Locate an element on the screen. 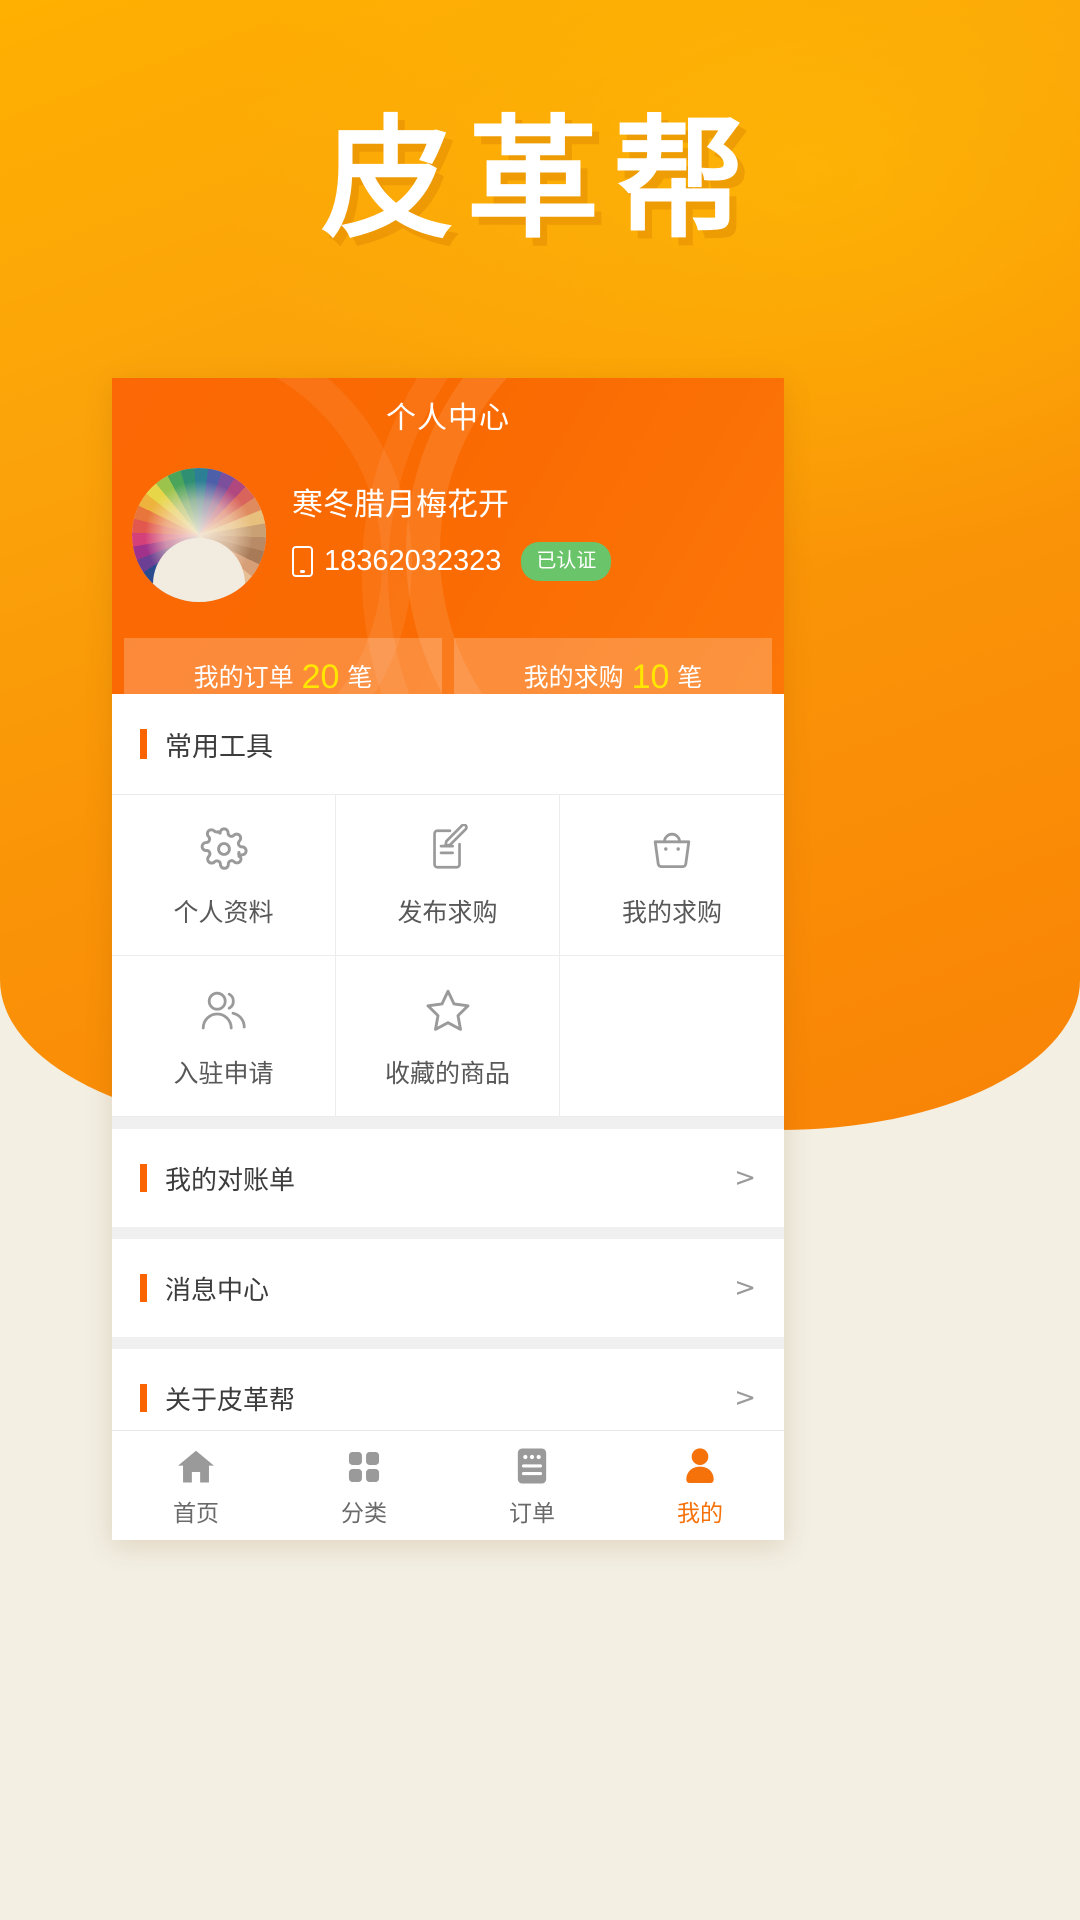  tools-section: 常用工具 个人资料 发布求购 我的求购 入驻申请 收藏的商品 is located at coordinates (448, 905).